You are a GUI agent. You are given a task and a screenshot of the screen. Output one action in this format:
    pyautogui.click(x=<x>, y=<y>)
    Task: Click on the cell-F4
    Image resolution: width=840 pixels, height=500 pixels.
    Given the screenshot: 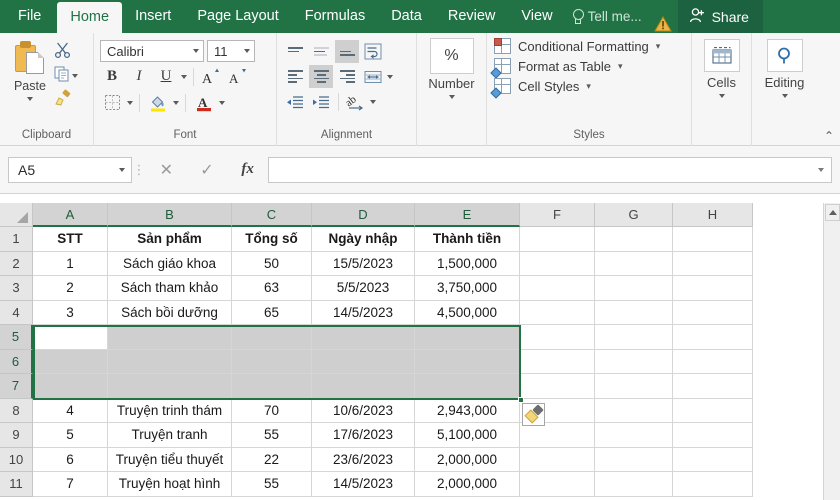 What is the action you would take?
    pyautogui.click(x=557, y=312)
    